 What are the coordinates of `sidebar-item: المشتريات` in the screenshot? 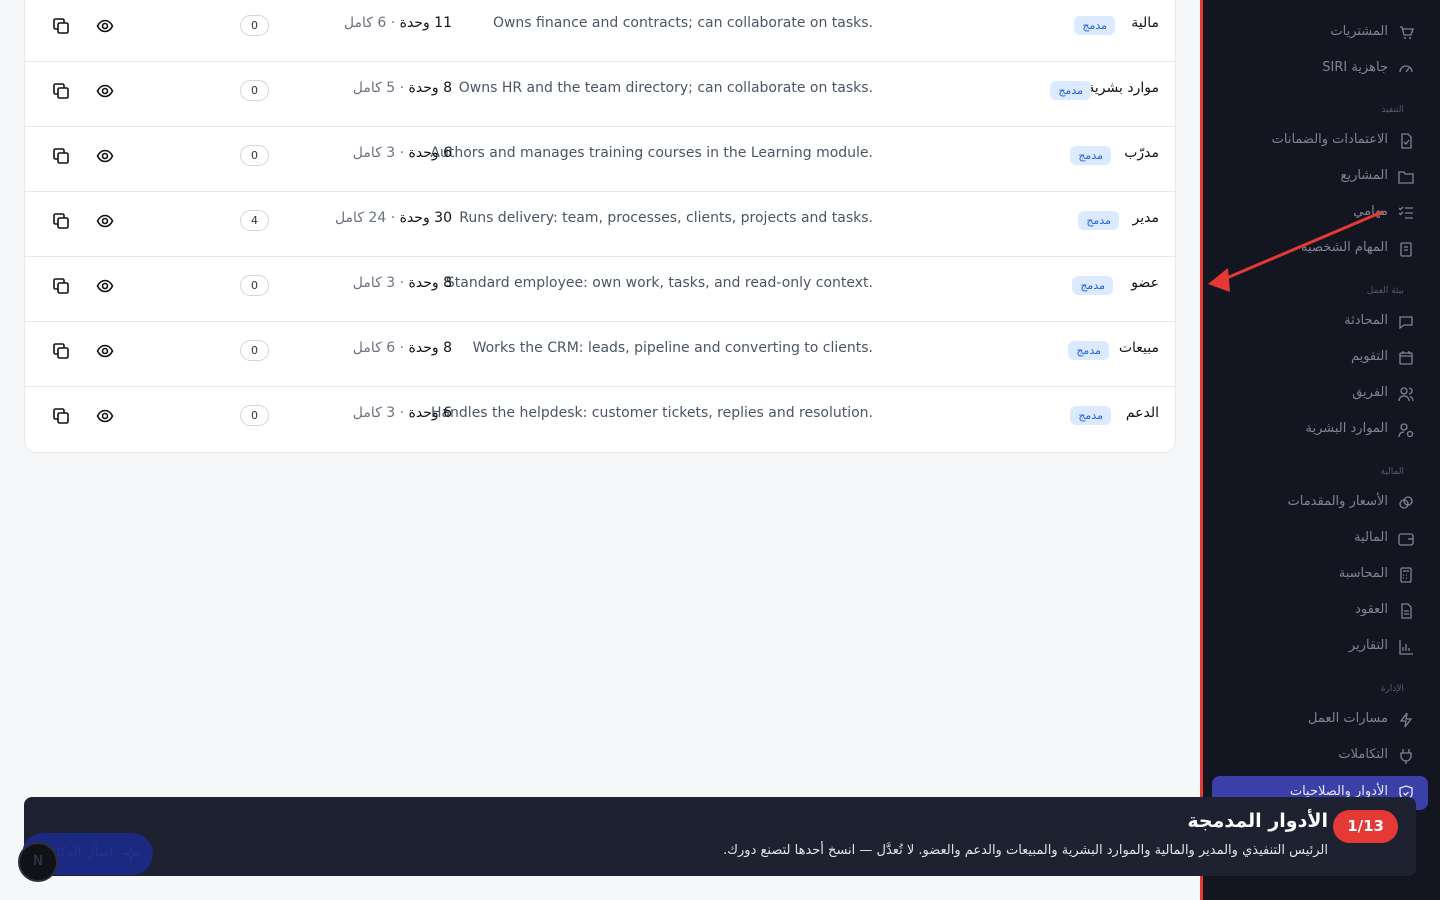 It's located at (1312, 33).